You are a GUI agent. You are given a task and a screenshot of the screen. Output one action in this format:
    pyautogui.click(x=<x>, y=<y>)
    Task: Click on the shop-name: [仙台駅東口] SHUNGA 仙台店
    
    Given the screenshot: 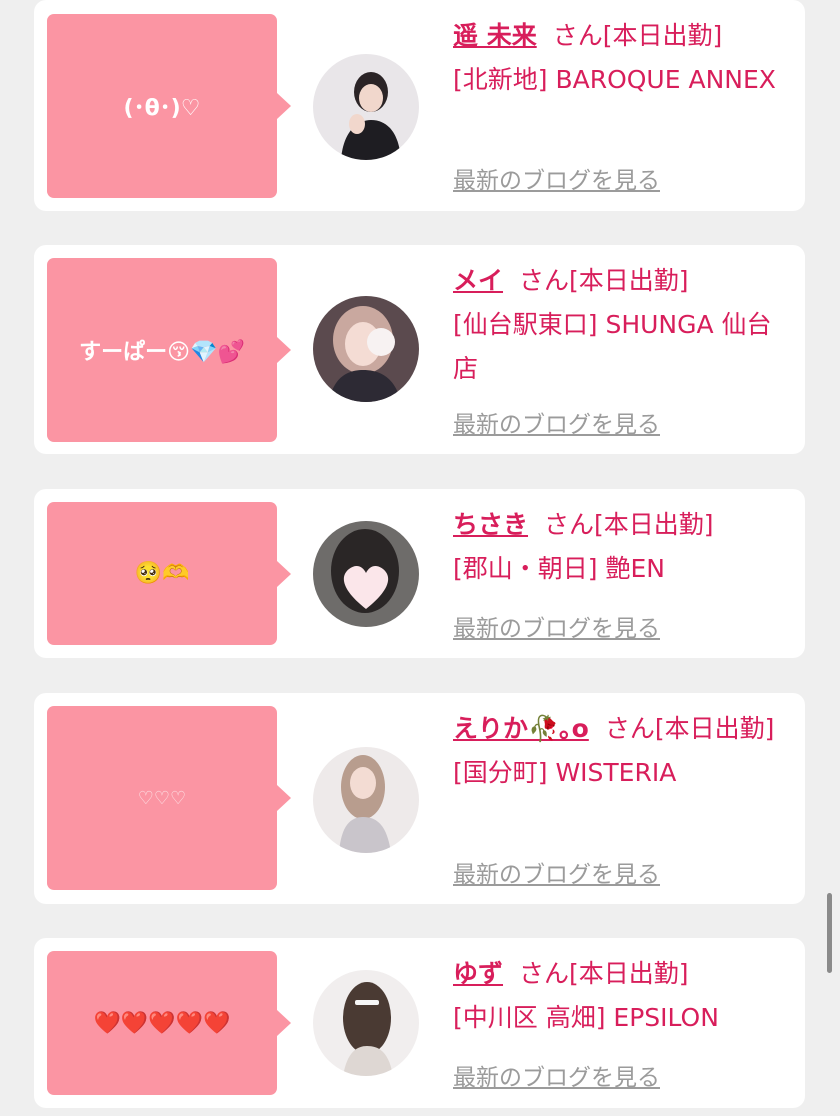 What is the action you would take?
    pyautogui.click(x=612, y=346)
    